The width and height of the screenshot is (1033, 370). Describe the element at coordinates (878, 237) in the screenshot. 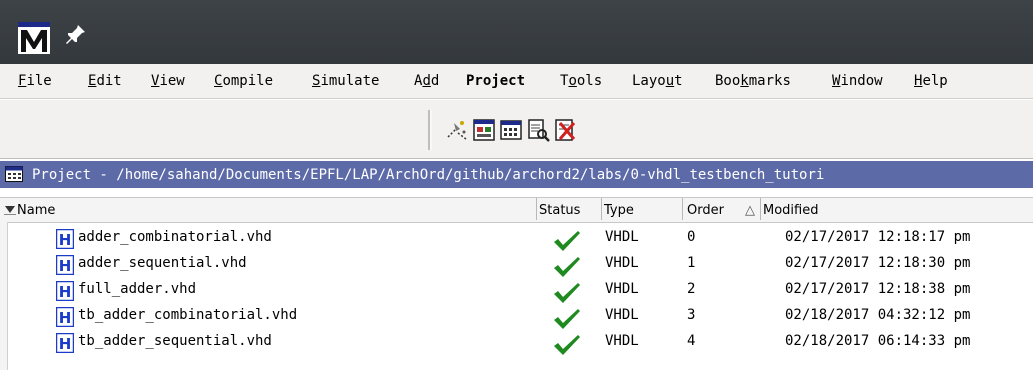

I see `file-modified: 02/17/2017 12:18:17 pm` at that location.